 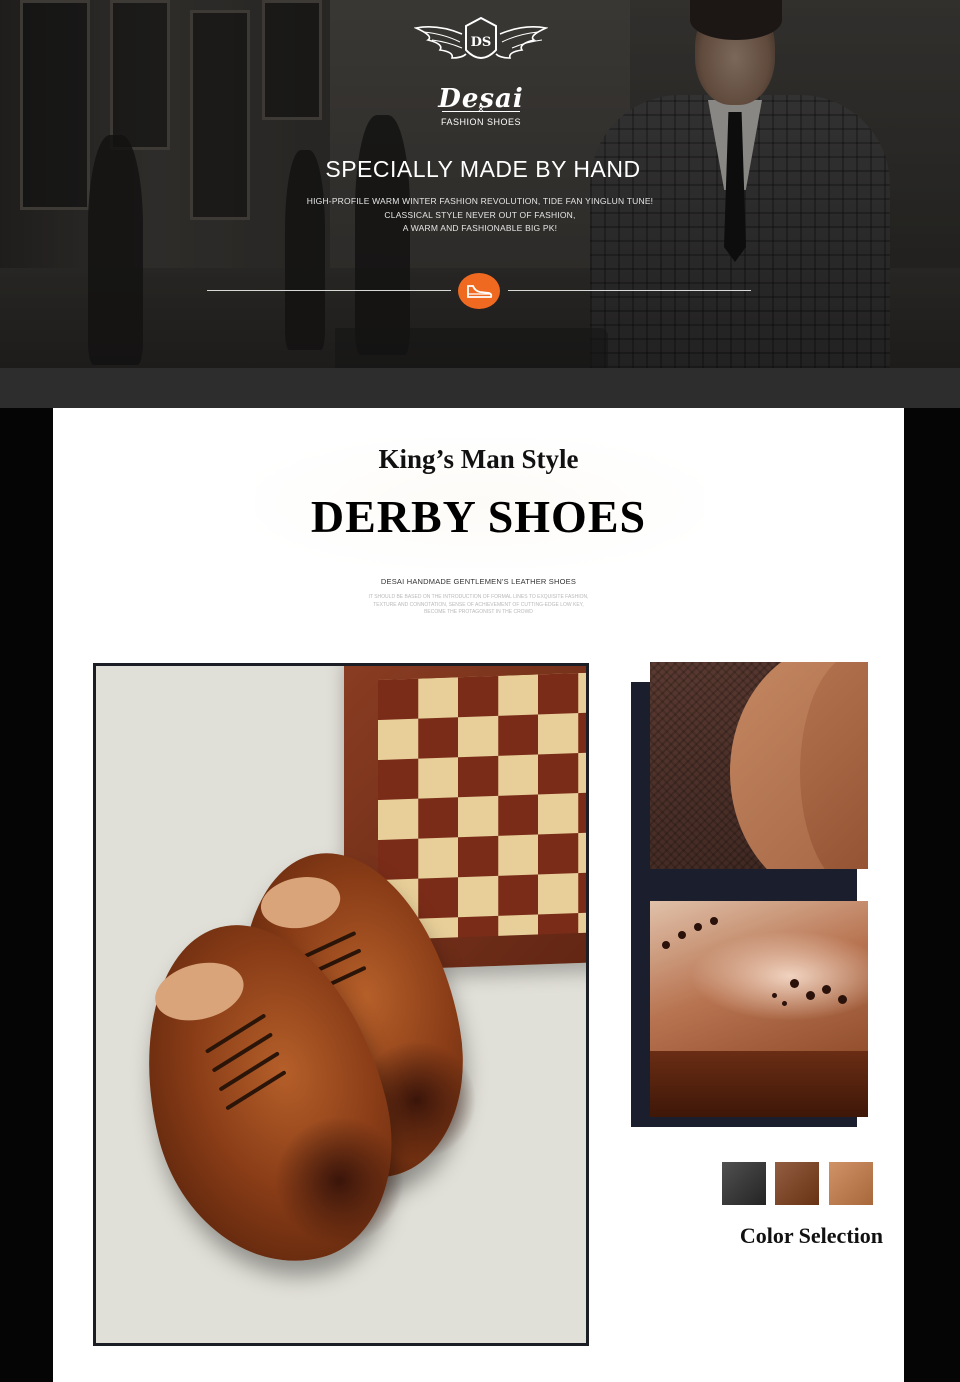 What do you see at coordinates (759, 1009) in the screenshot?
I see `brogue-detail-photo` at bounding box center [759, 1009].